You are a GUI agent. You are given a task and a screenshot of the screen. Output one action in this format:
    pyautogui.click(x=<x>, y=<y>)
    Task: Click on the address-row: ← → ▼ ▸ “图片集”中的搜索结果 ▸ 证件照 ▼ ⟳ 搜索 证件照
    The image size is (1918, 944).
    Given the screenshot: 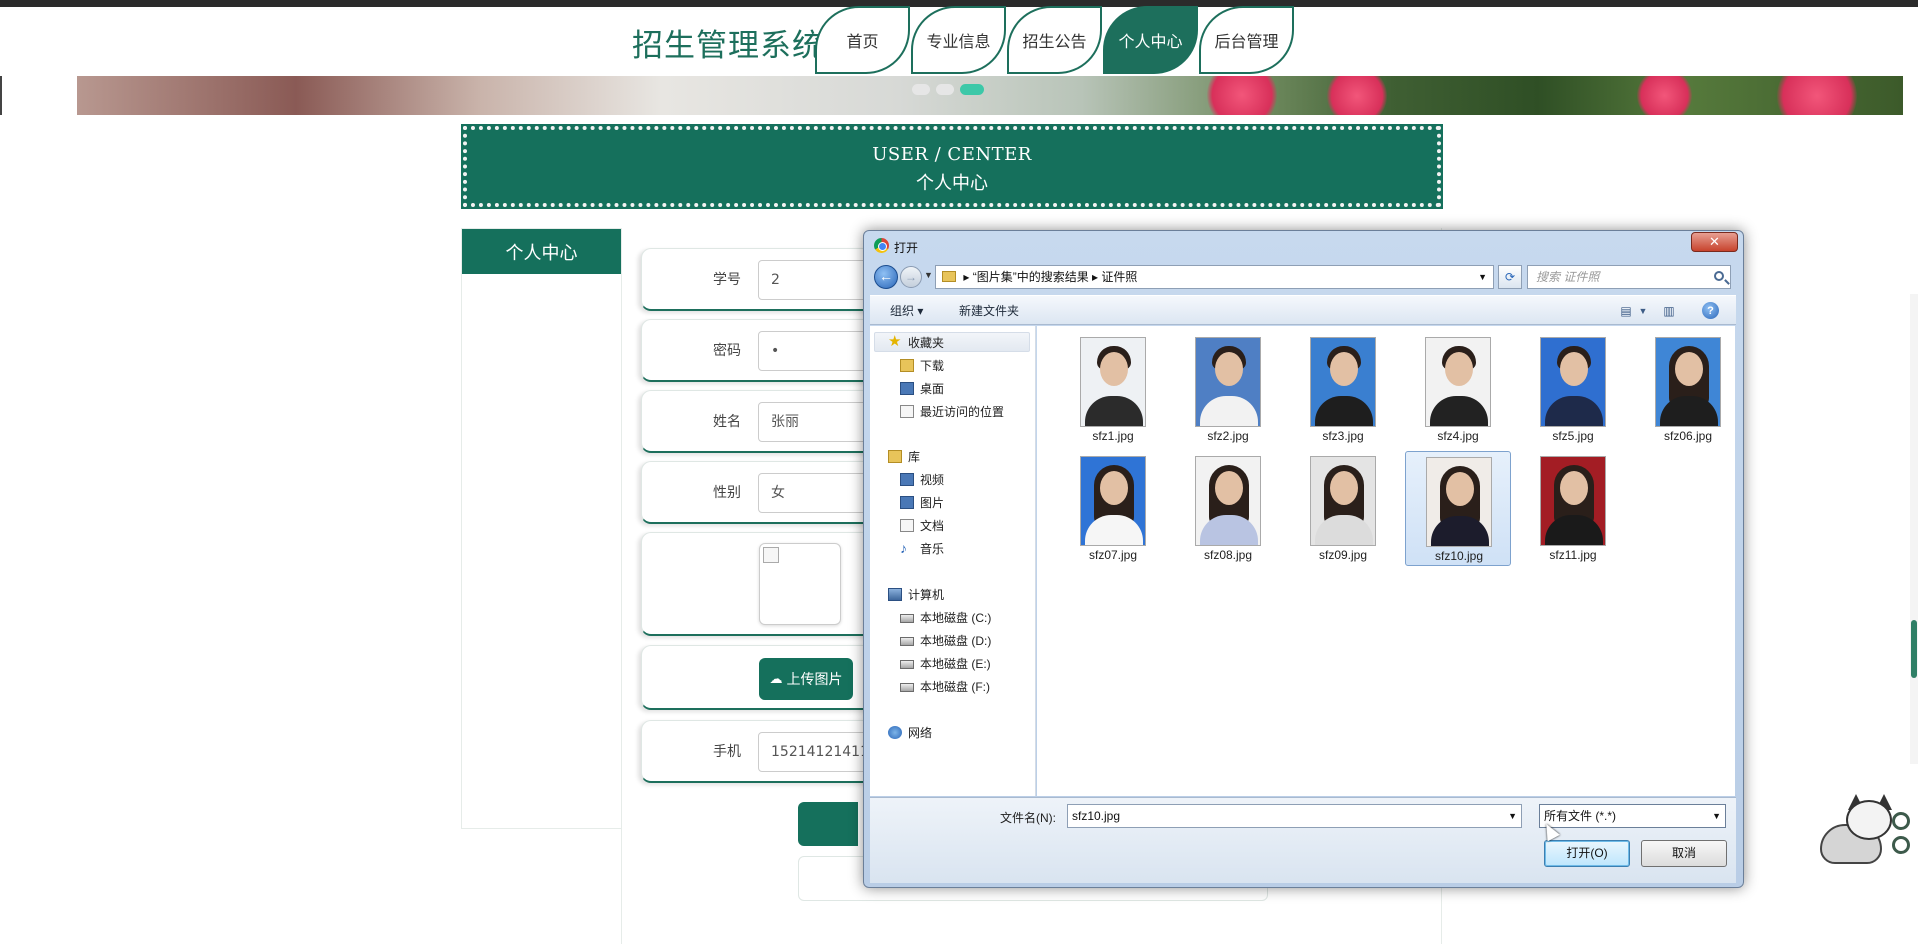 What is the action you would take?
    pyautogui.click(x=1303, y=277)
    